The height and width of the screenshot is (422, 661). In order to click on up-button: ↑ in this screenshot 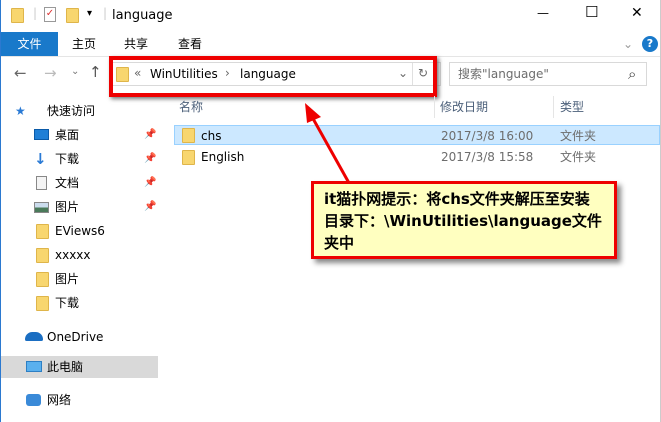, I will do `click(95, 72)`.